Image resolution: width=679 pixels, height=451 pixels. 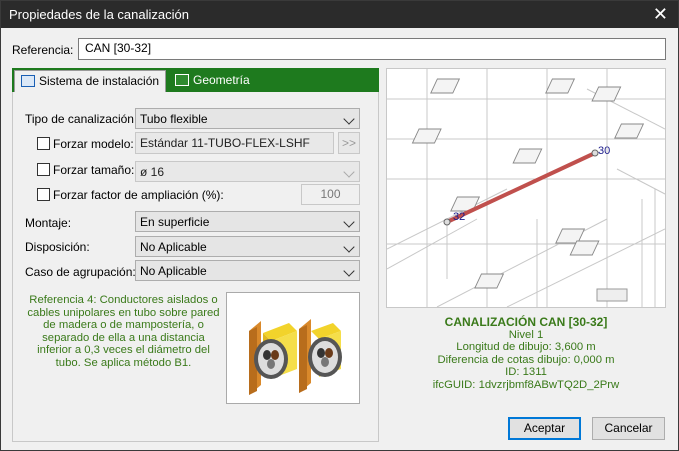 I want to click on tipo-label: Tipo de canalización:, so click(x=81, y=119).